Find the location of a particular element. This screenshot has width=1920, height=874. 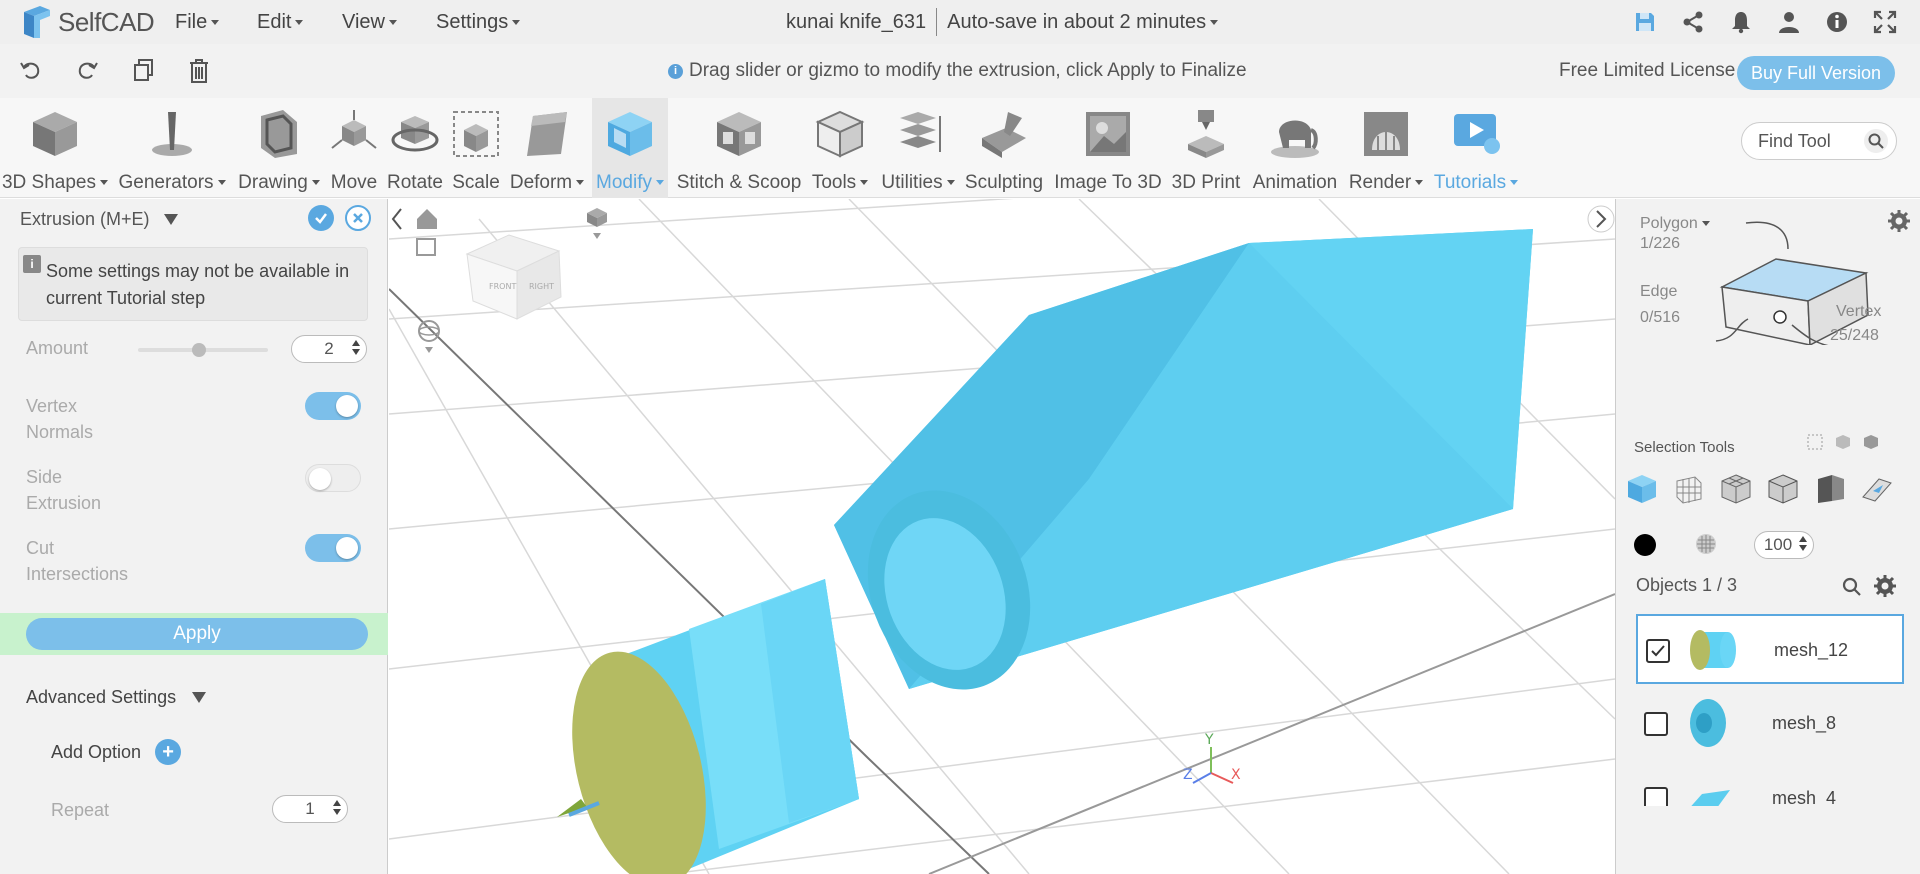

buy-full-version-button: Buy Full Version is located at coordinates (1816, 73).